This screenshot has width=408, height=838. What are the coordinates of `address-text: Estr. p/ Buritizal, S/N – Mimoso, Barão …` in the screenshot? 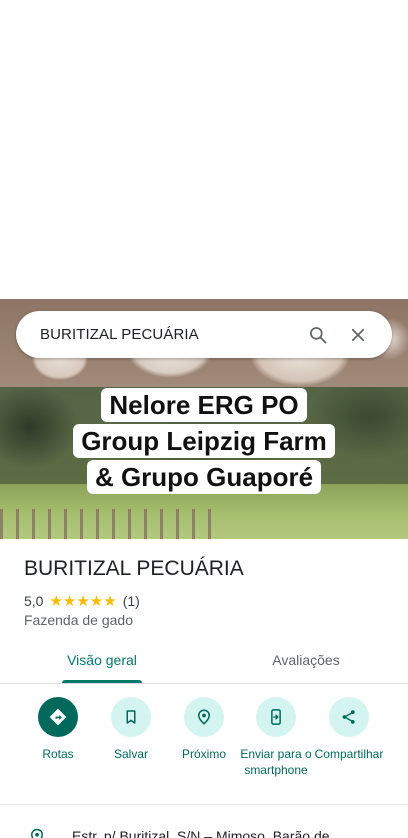 It's located at (201, 833).